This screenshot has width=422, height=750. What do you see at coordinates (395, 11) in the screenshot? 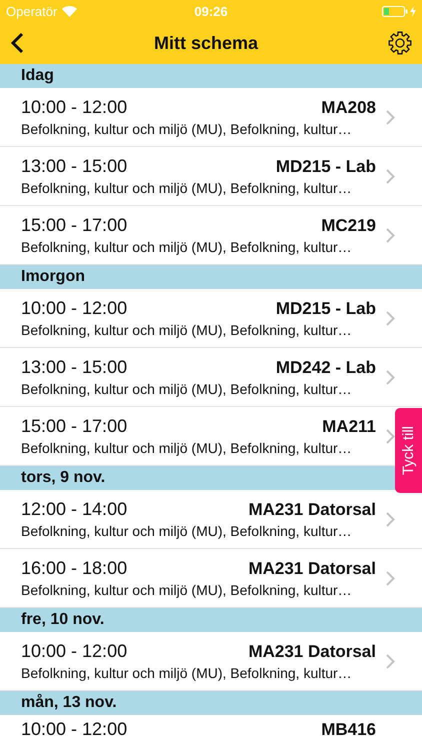
I see `battery-icon` at bounding box center [395, 11].